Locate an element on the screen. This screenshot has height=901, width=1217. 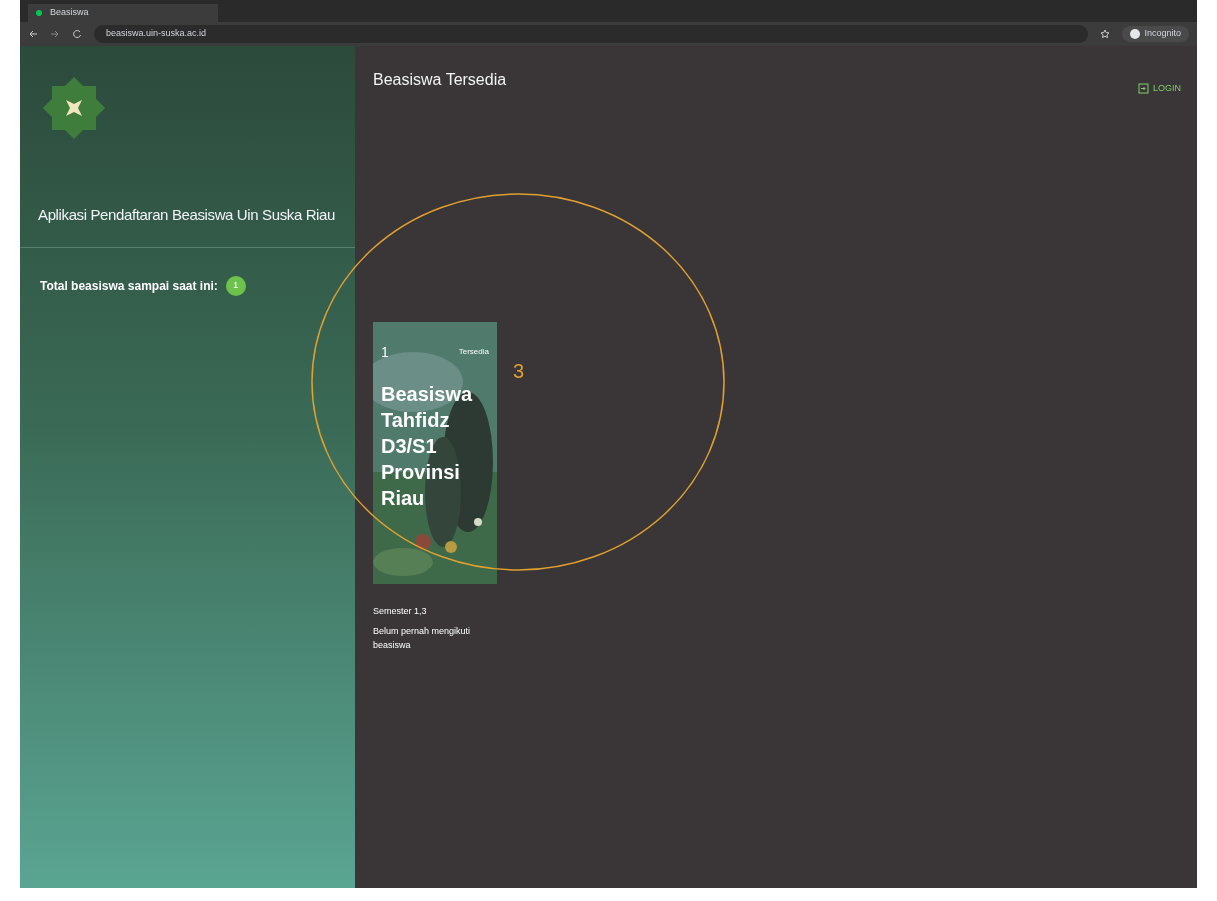
card-title: Beasiswa Tahfidz D3/S1 Provinsi Riau is located at coordinates (427, 446).